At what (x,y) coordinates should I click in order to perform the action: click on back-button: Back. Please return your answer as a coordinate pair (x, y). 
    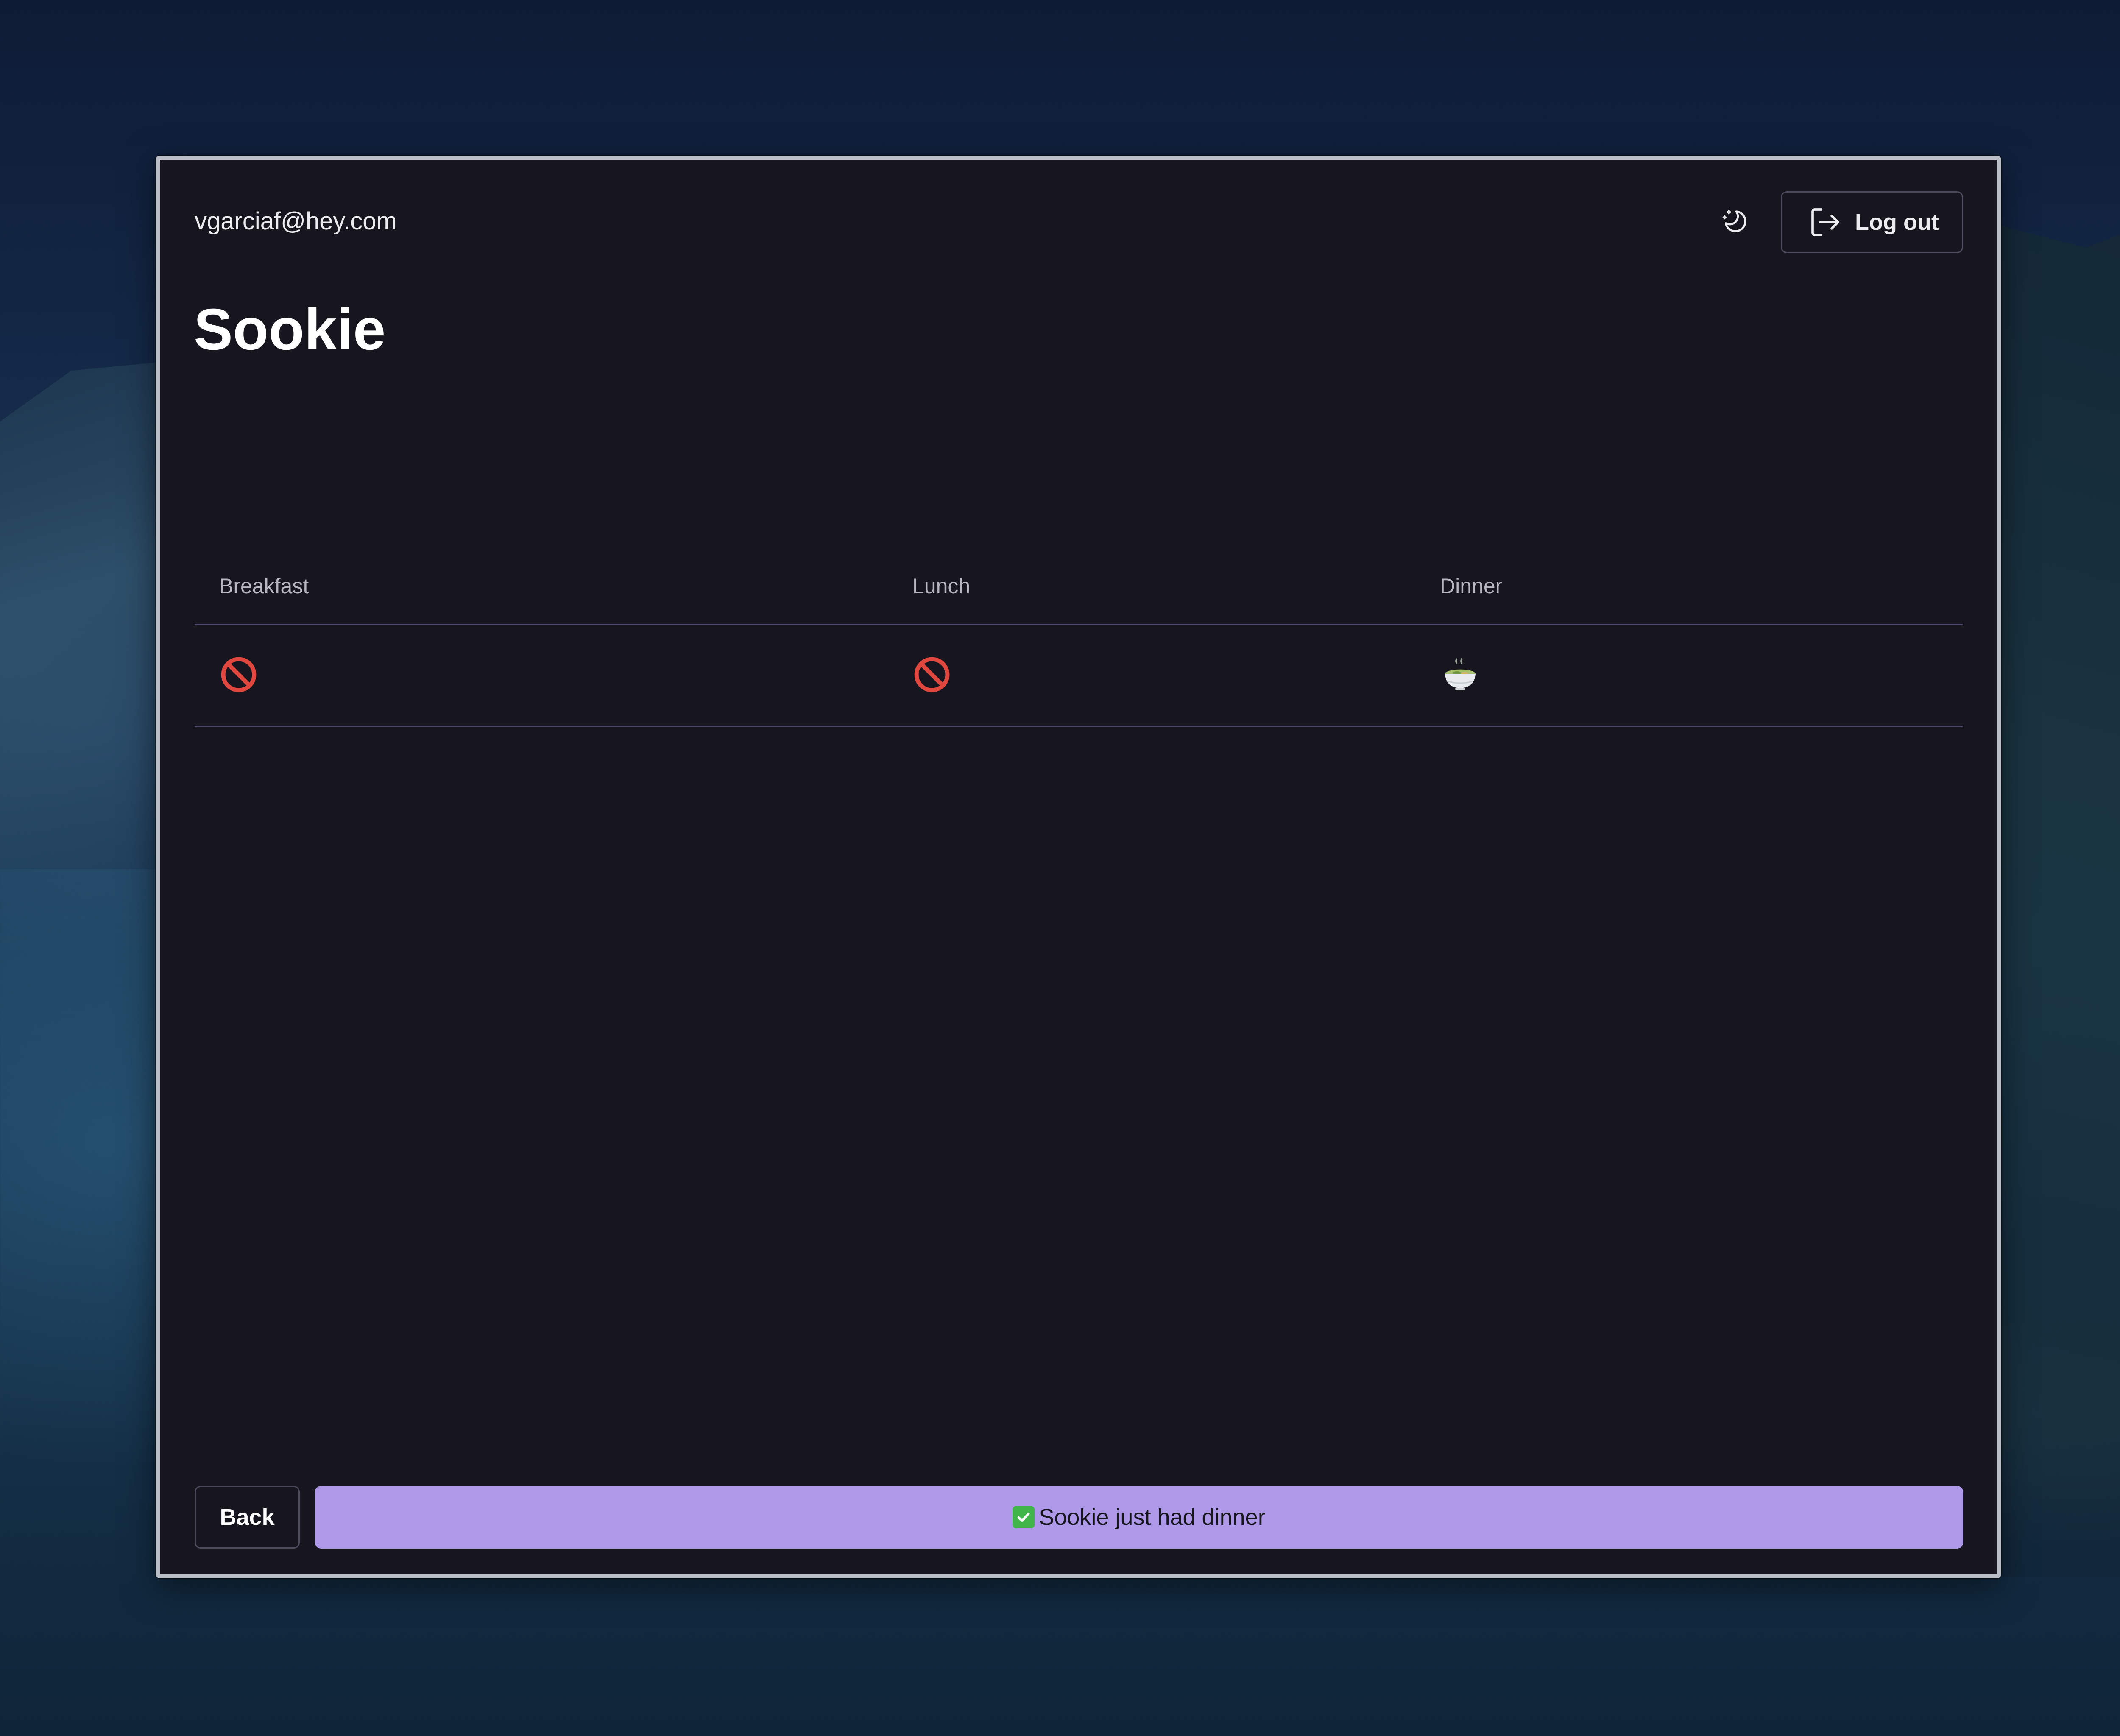
    Looking at the image, I should click on (248, 1517).